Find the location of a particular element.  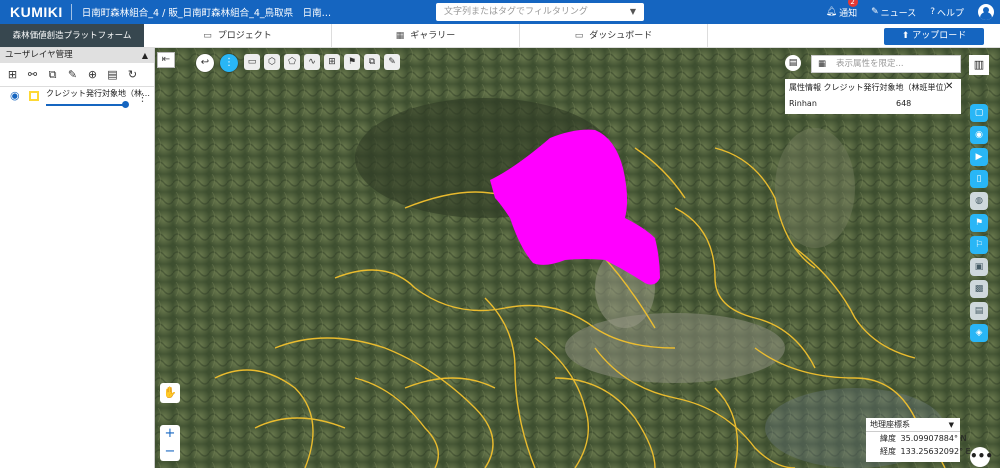

layer-toolbar: ⊞ ⚯ ⧉ ✎ ⊕ ▤ ↻ is located at coordinates (77, 75).